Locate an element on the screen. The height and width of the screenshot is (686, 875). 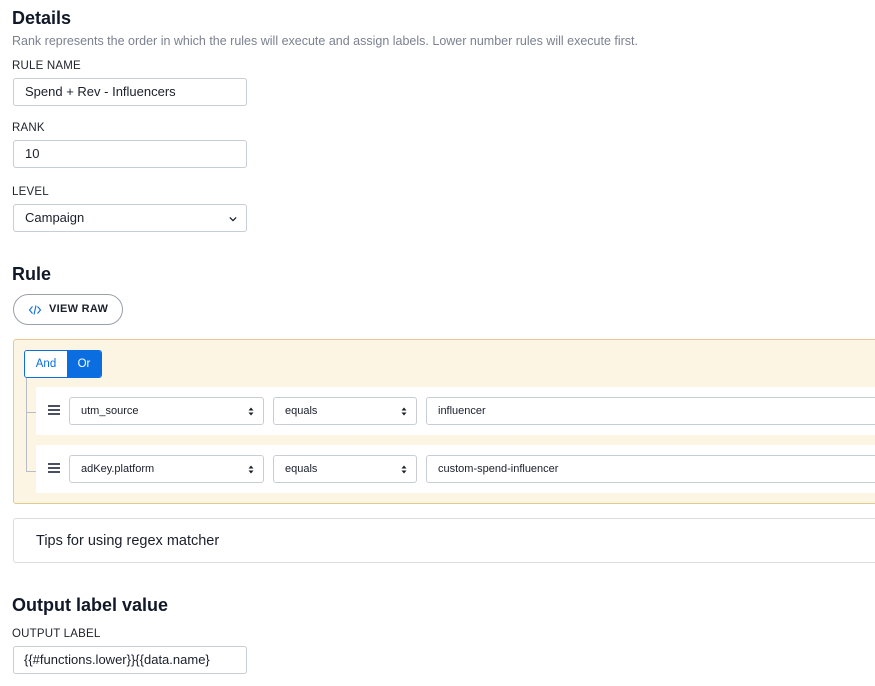
condition-value-input: custom-spend-influencer is located at coordinates (650, 469).